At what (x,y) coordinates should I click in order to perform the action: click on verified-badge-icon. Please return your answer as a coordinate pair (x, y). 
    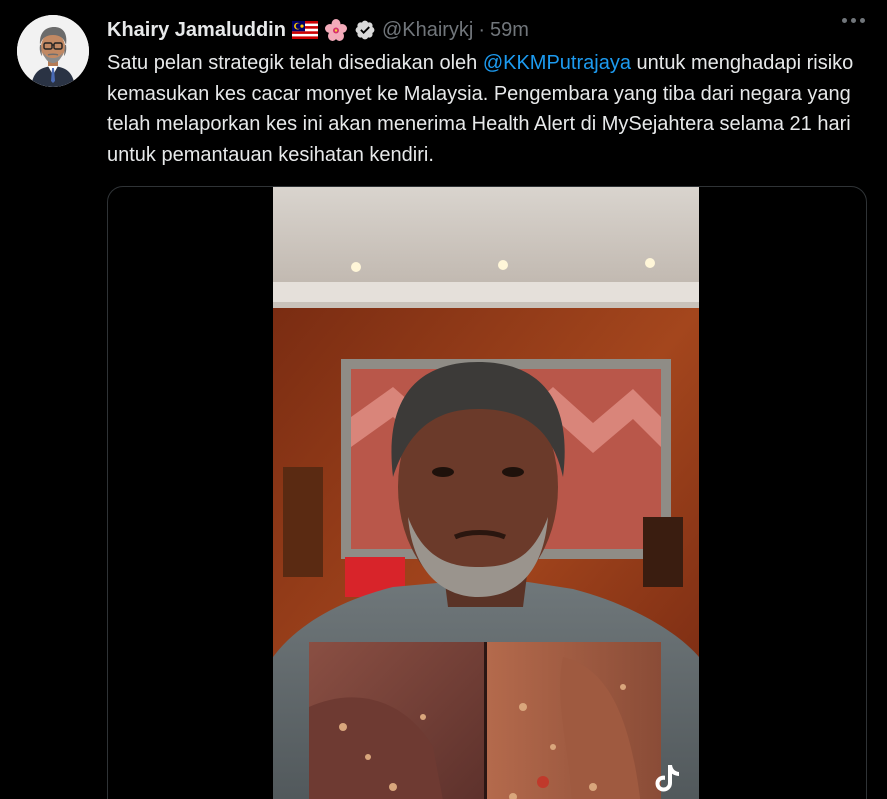
    Looking at the image, I should click on (365, 30).